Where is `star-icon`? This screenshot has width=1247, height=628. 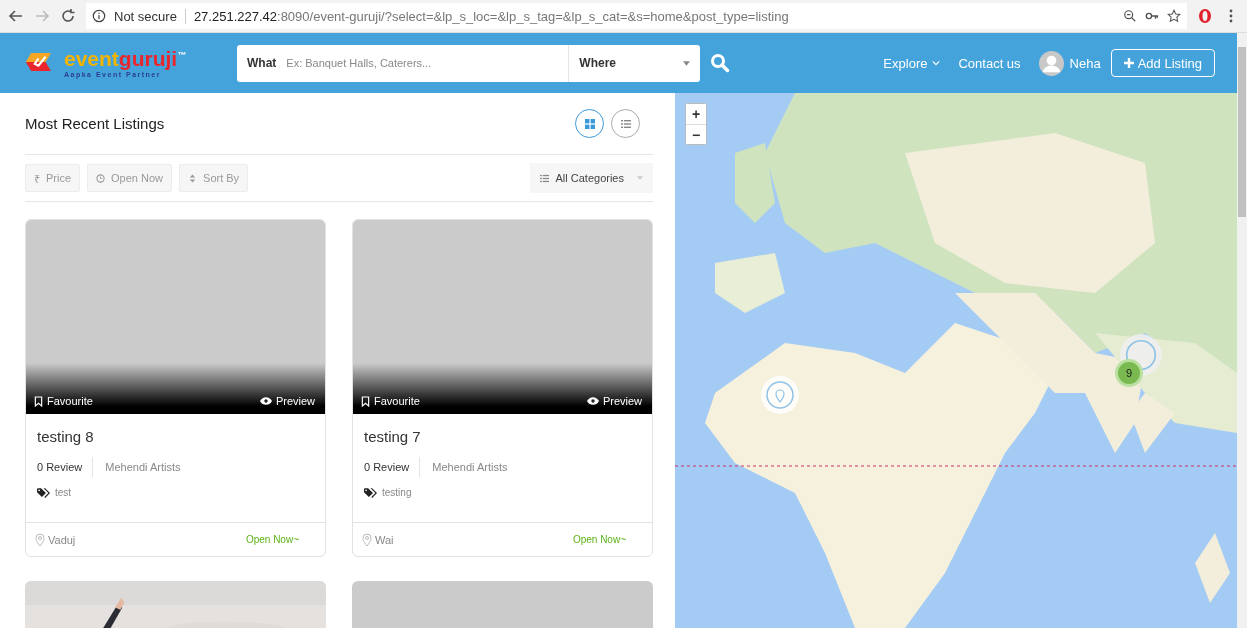 star-icon is located at coordinates (1174, 16).